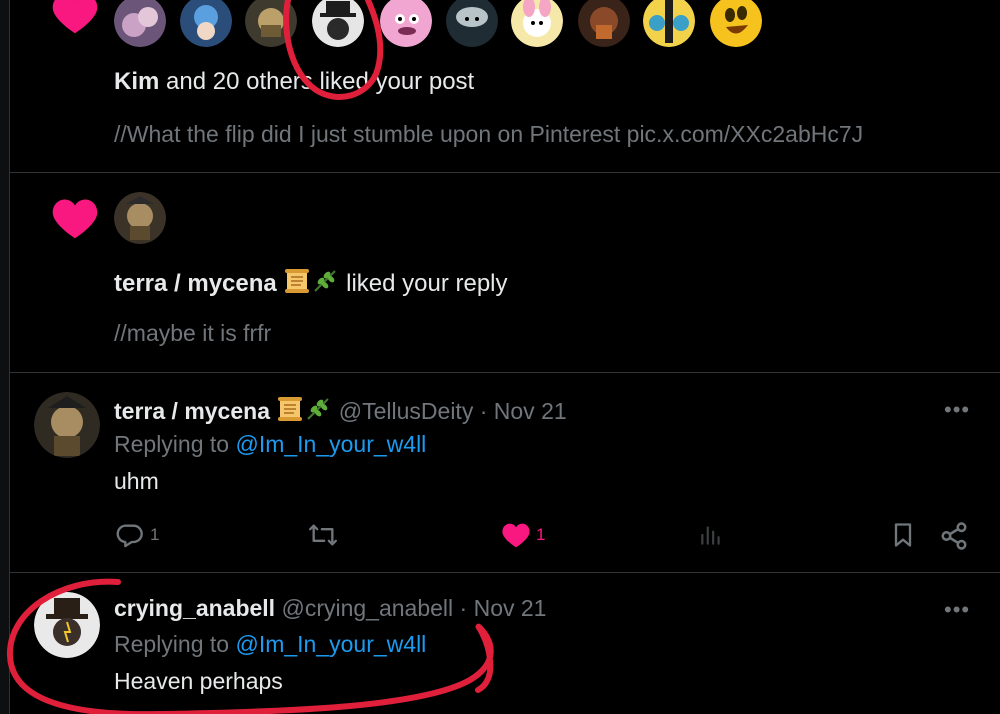 The width and height of the screenshot is (1000, 714). I want to click on reply-button: 1, so click(137, 535).